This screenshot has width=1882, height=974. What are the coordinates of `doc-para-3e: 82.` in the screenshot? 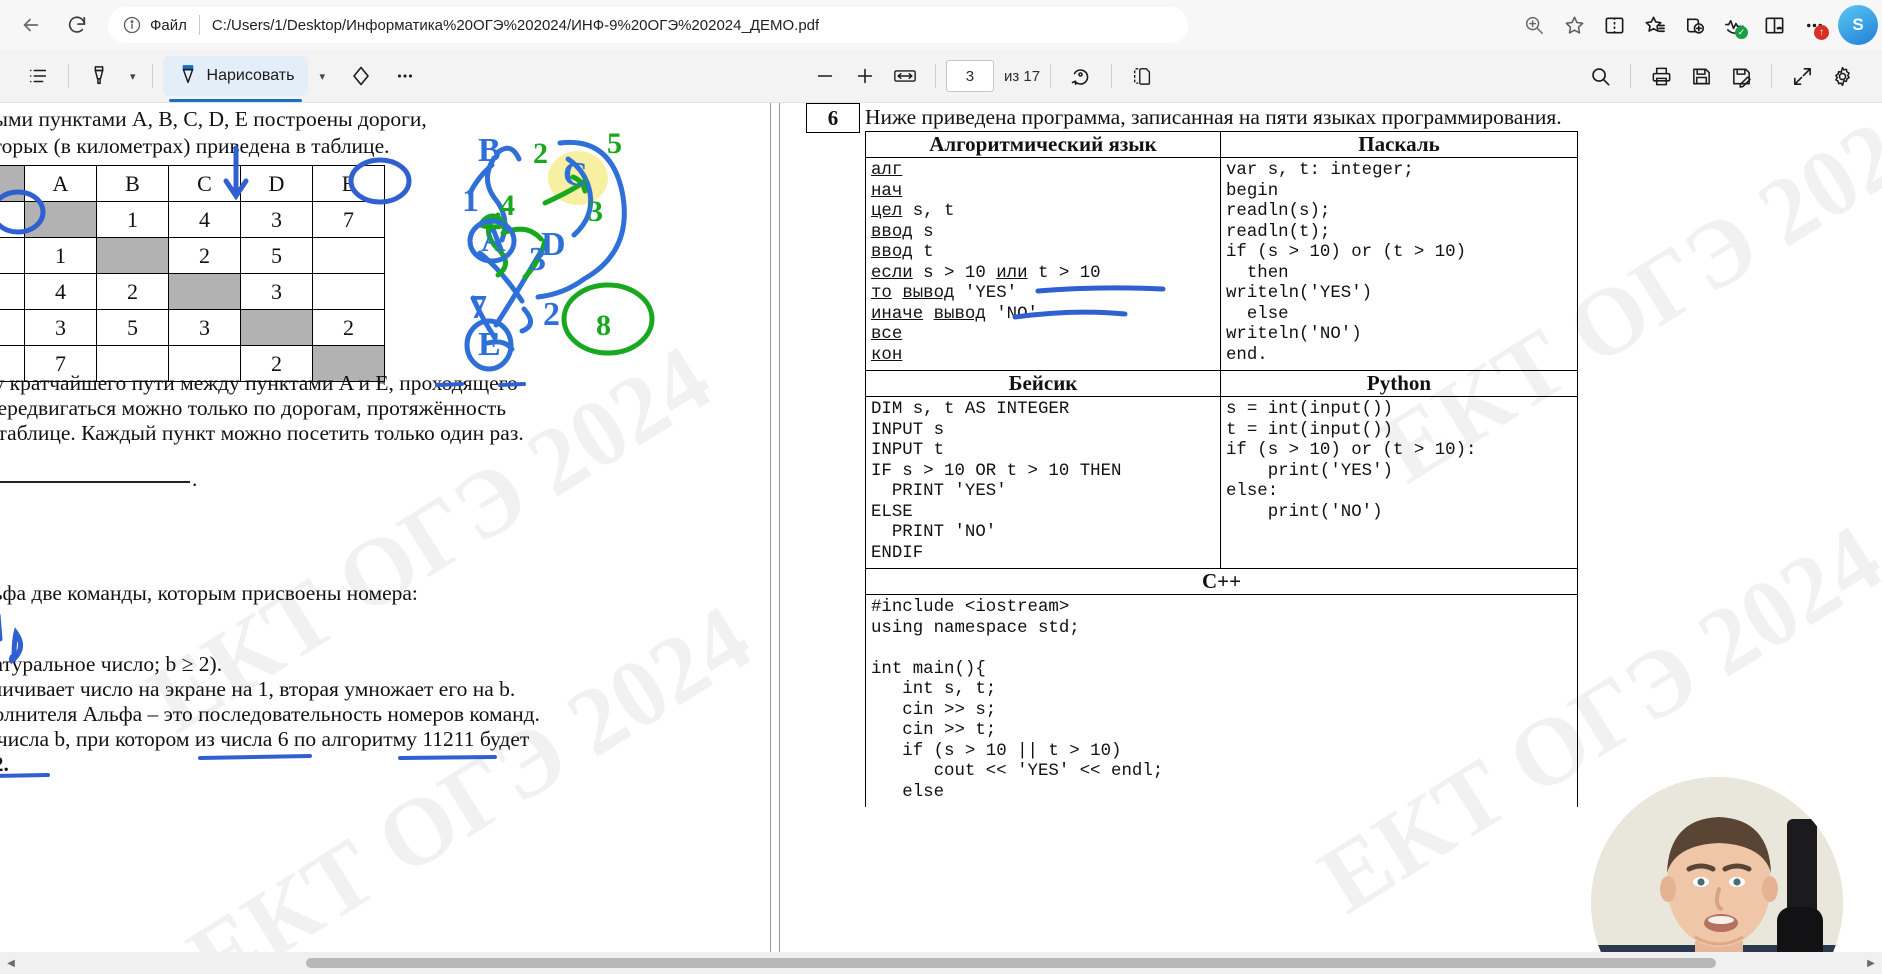 It's located at (4, 764).